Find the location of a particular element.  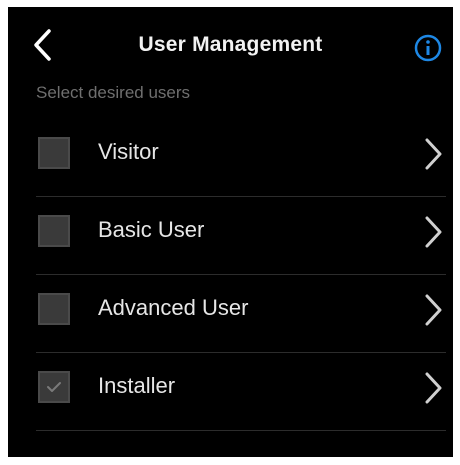

list-item-visitor: Visitor is located at coordinates (241, 158).